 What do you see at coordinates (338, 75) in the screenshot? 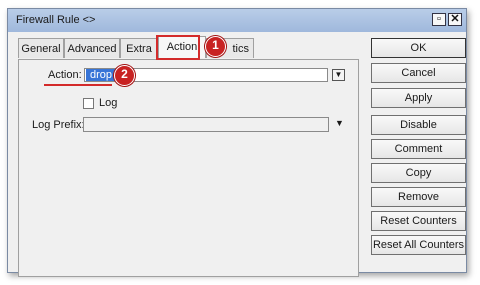
I see `action-dropdown-icon: ▼` at bounding box center [338, 75].